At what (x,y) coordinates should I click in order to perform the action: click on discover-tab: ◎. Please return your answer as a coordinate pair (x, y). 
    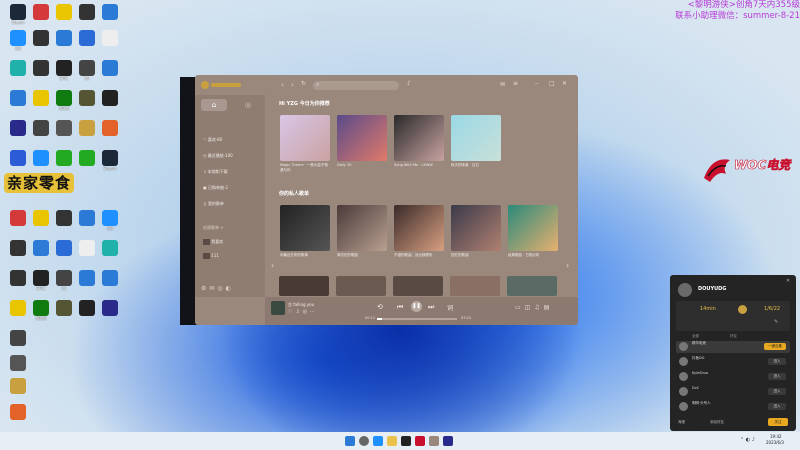
    Looking at the image, I should click on (248, 105).